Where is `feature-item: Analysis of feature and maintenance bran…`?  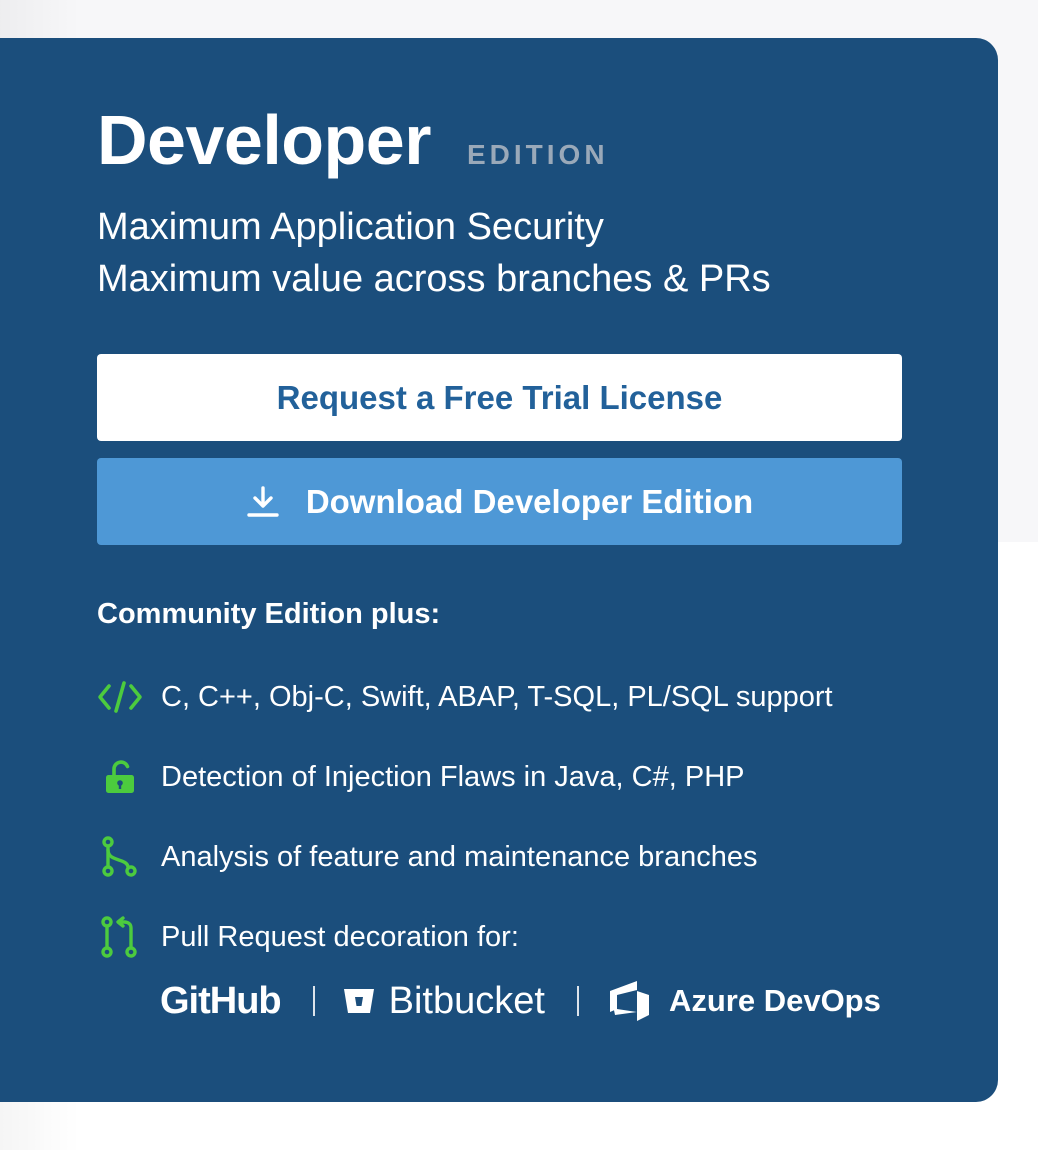
feature-item: Analysis of feature and maintenance bran… is located at coordinates (427, 857).